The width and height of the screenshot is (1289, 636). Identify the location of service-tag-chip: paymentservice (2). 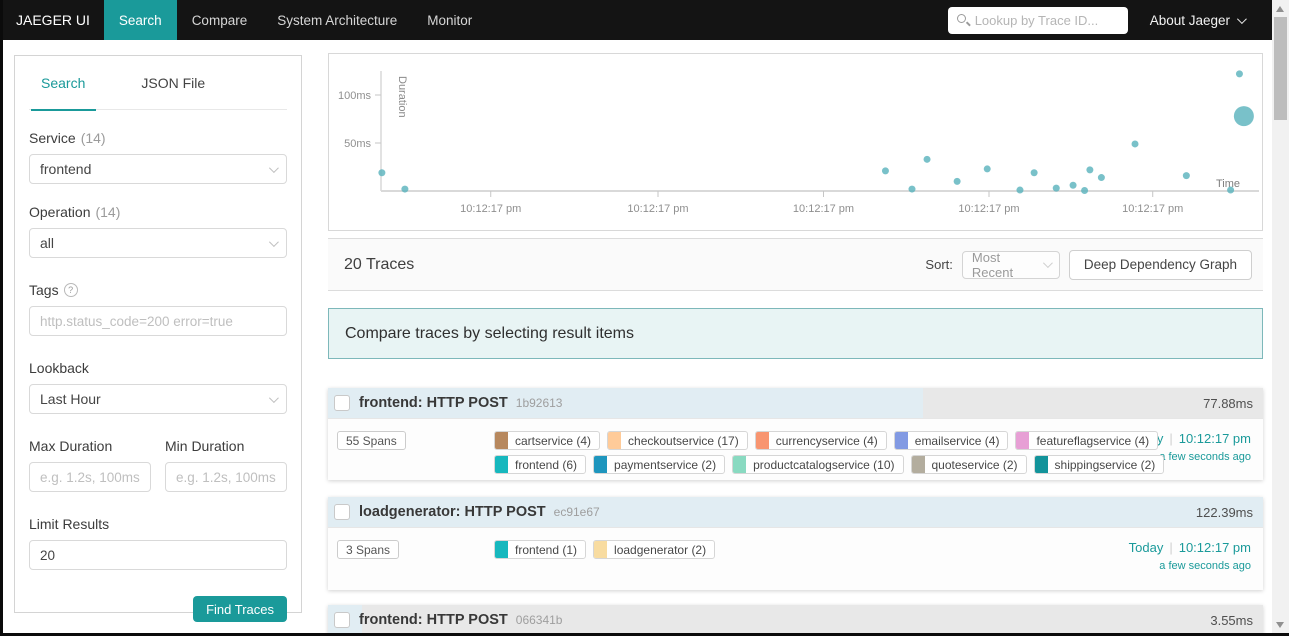
(659, 464).